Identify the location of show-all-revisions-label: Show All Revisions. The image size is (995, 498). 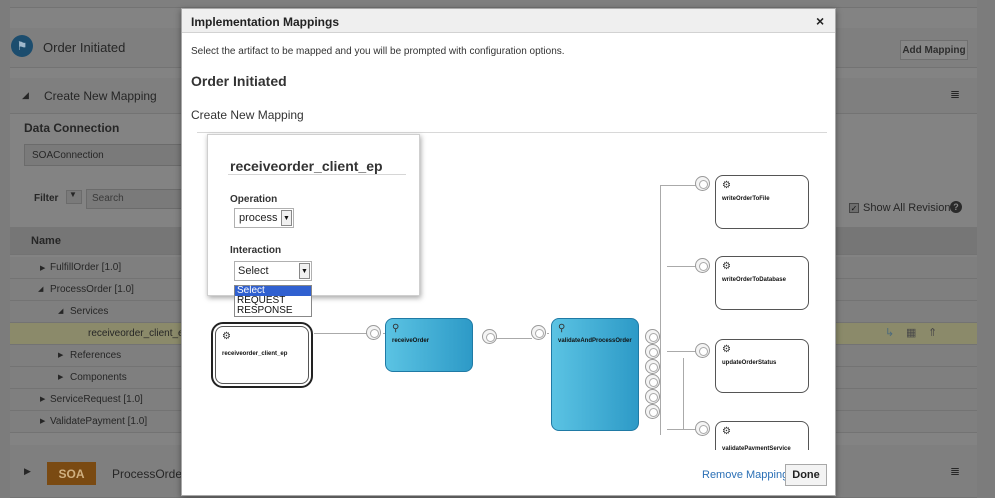
(909, 208).